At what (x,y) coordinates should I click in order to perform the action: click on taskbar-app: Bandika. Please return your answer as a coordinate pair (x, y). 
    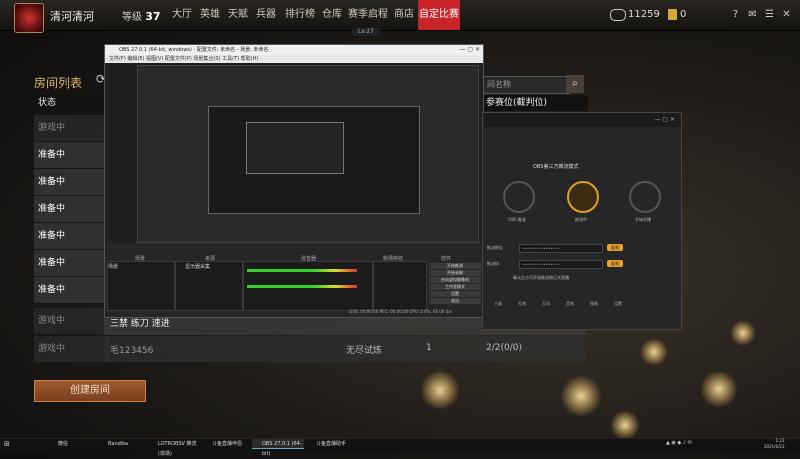
    Looking at the image, I should click on (122, 444).